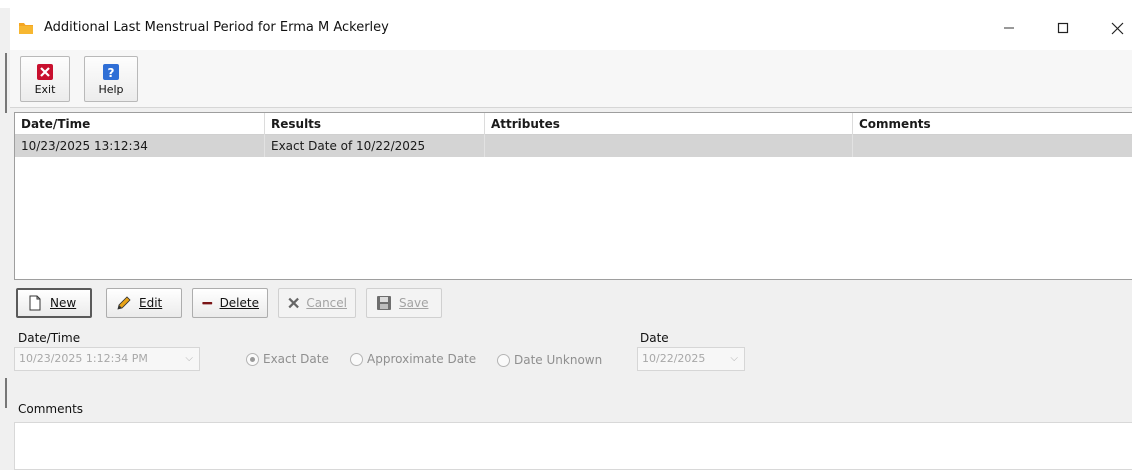 The height and width of the screenshot is (470, 1132). Describe the element at coordinates (239, 303) in the screenshot. I see `delete-label: Delete` at that location.